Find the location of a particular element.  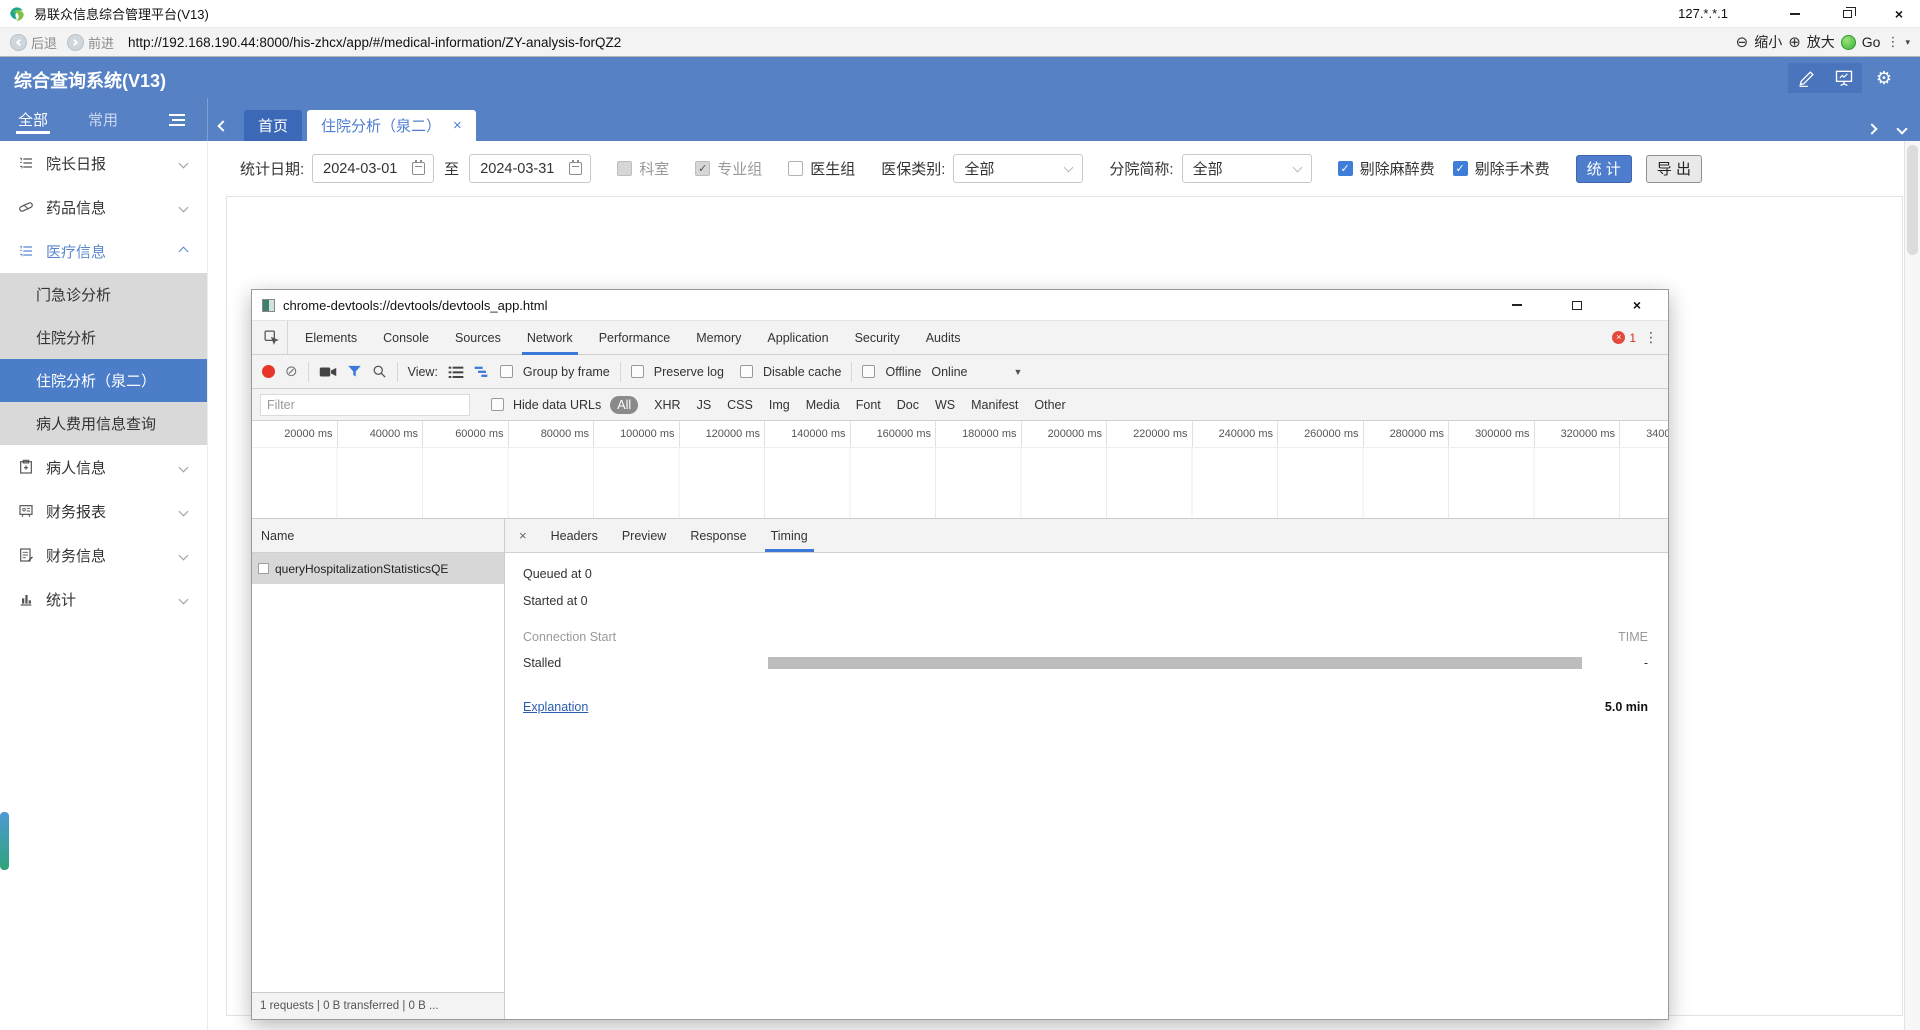

view-list-icon is located at coordinates (456, 372).